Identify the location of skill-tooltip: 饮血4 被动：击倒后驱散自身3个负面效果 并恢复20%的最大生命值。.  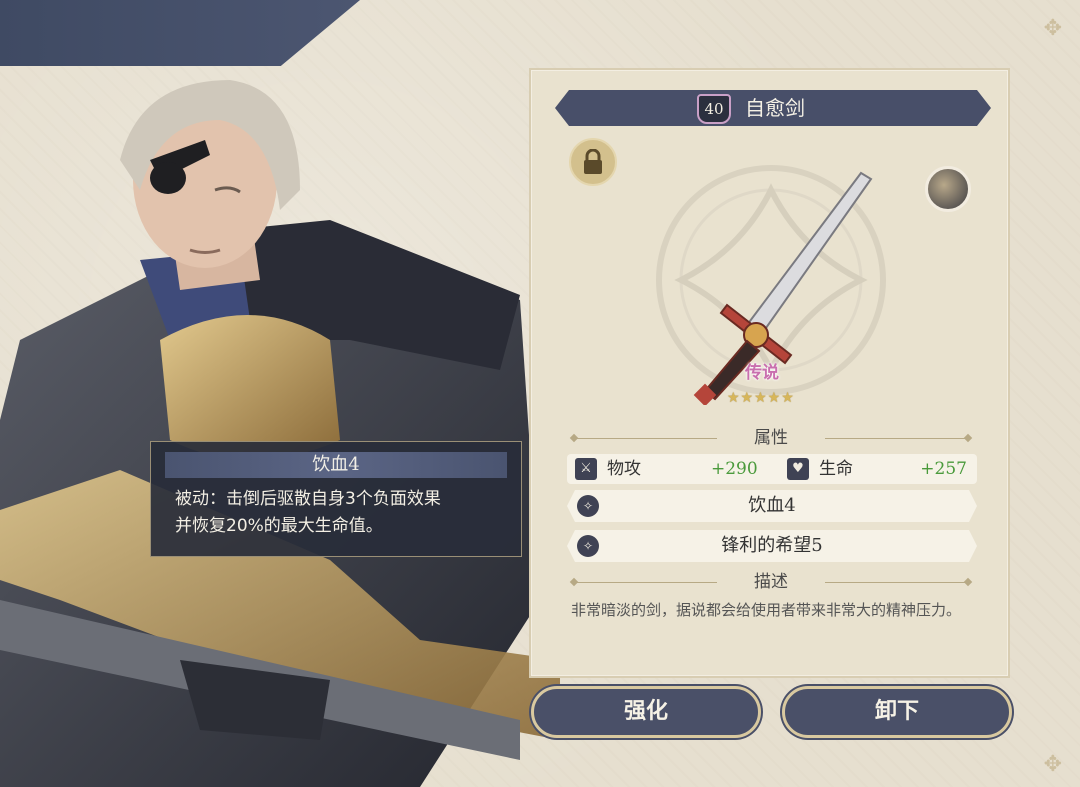
(336, 499).